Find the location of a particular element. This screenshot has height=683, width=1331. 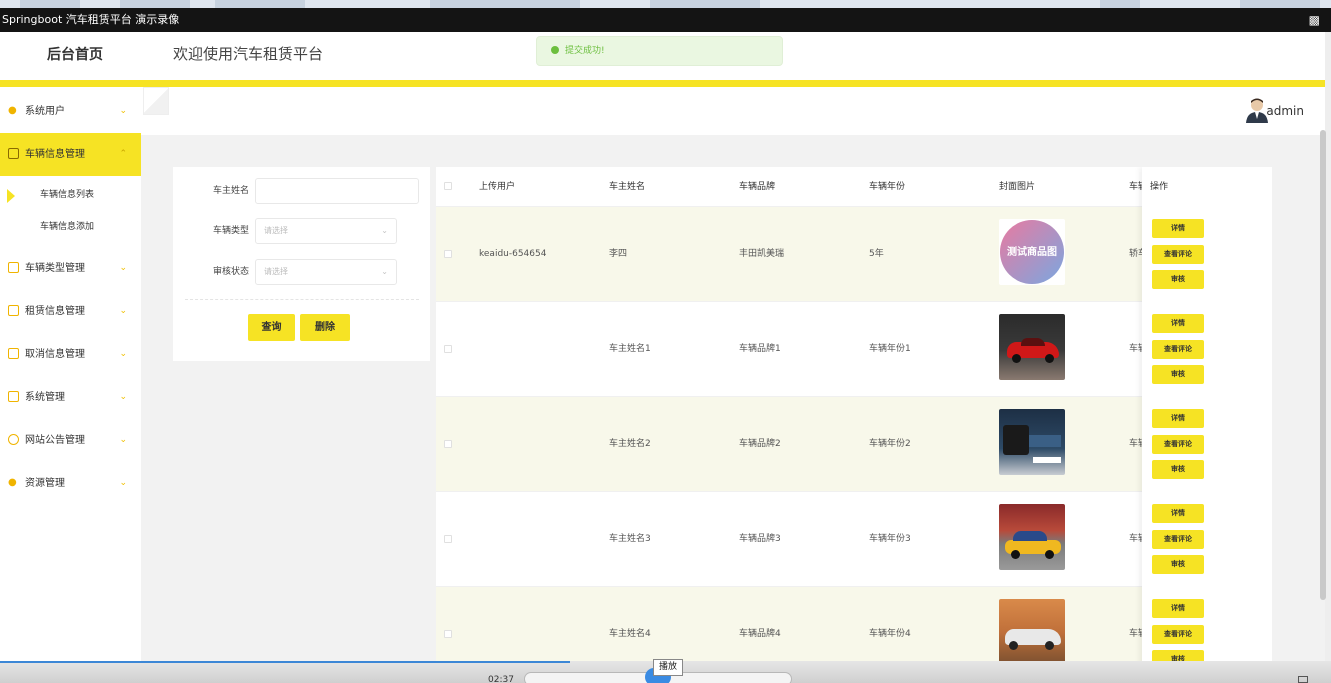

playback-time: 02:37 is located at coordinates (501, 679).